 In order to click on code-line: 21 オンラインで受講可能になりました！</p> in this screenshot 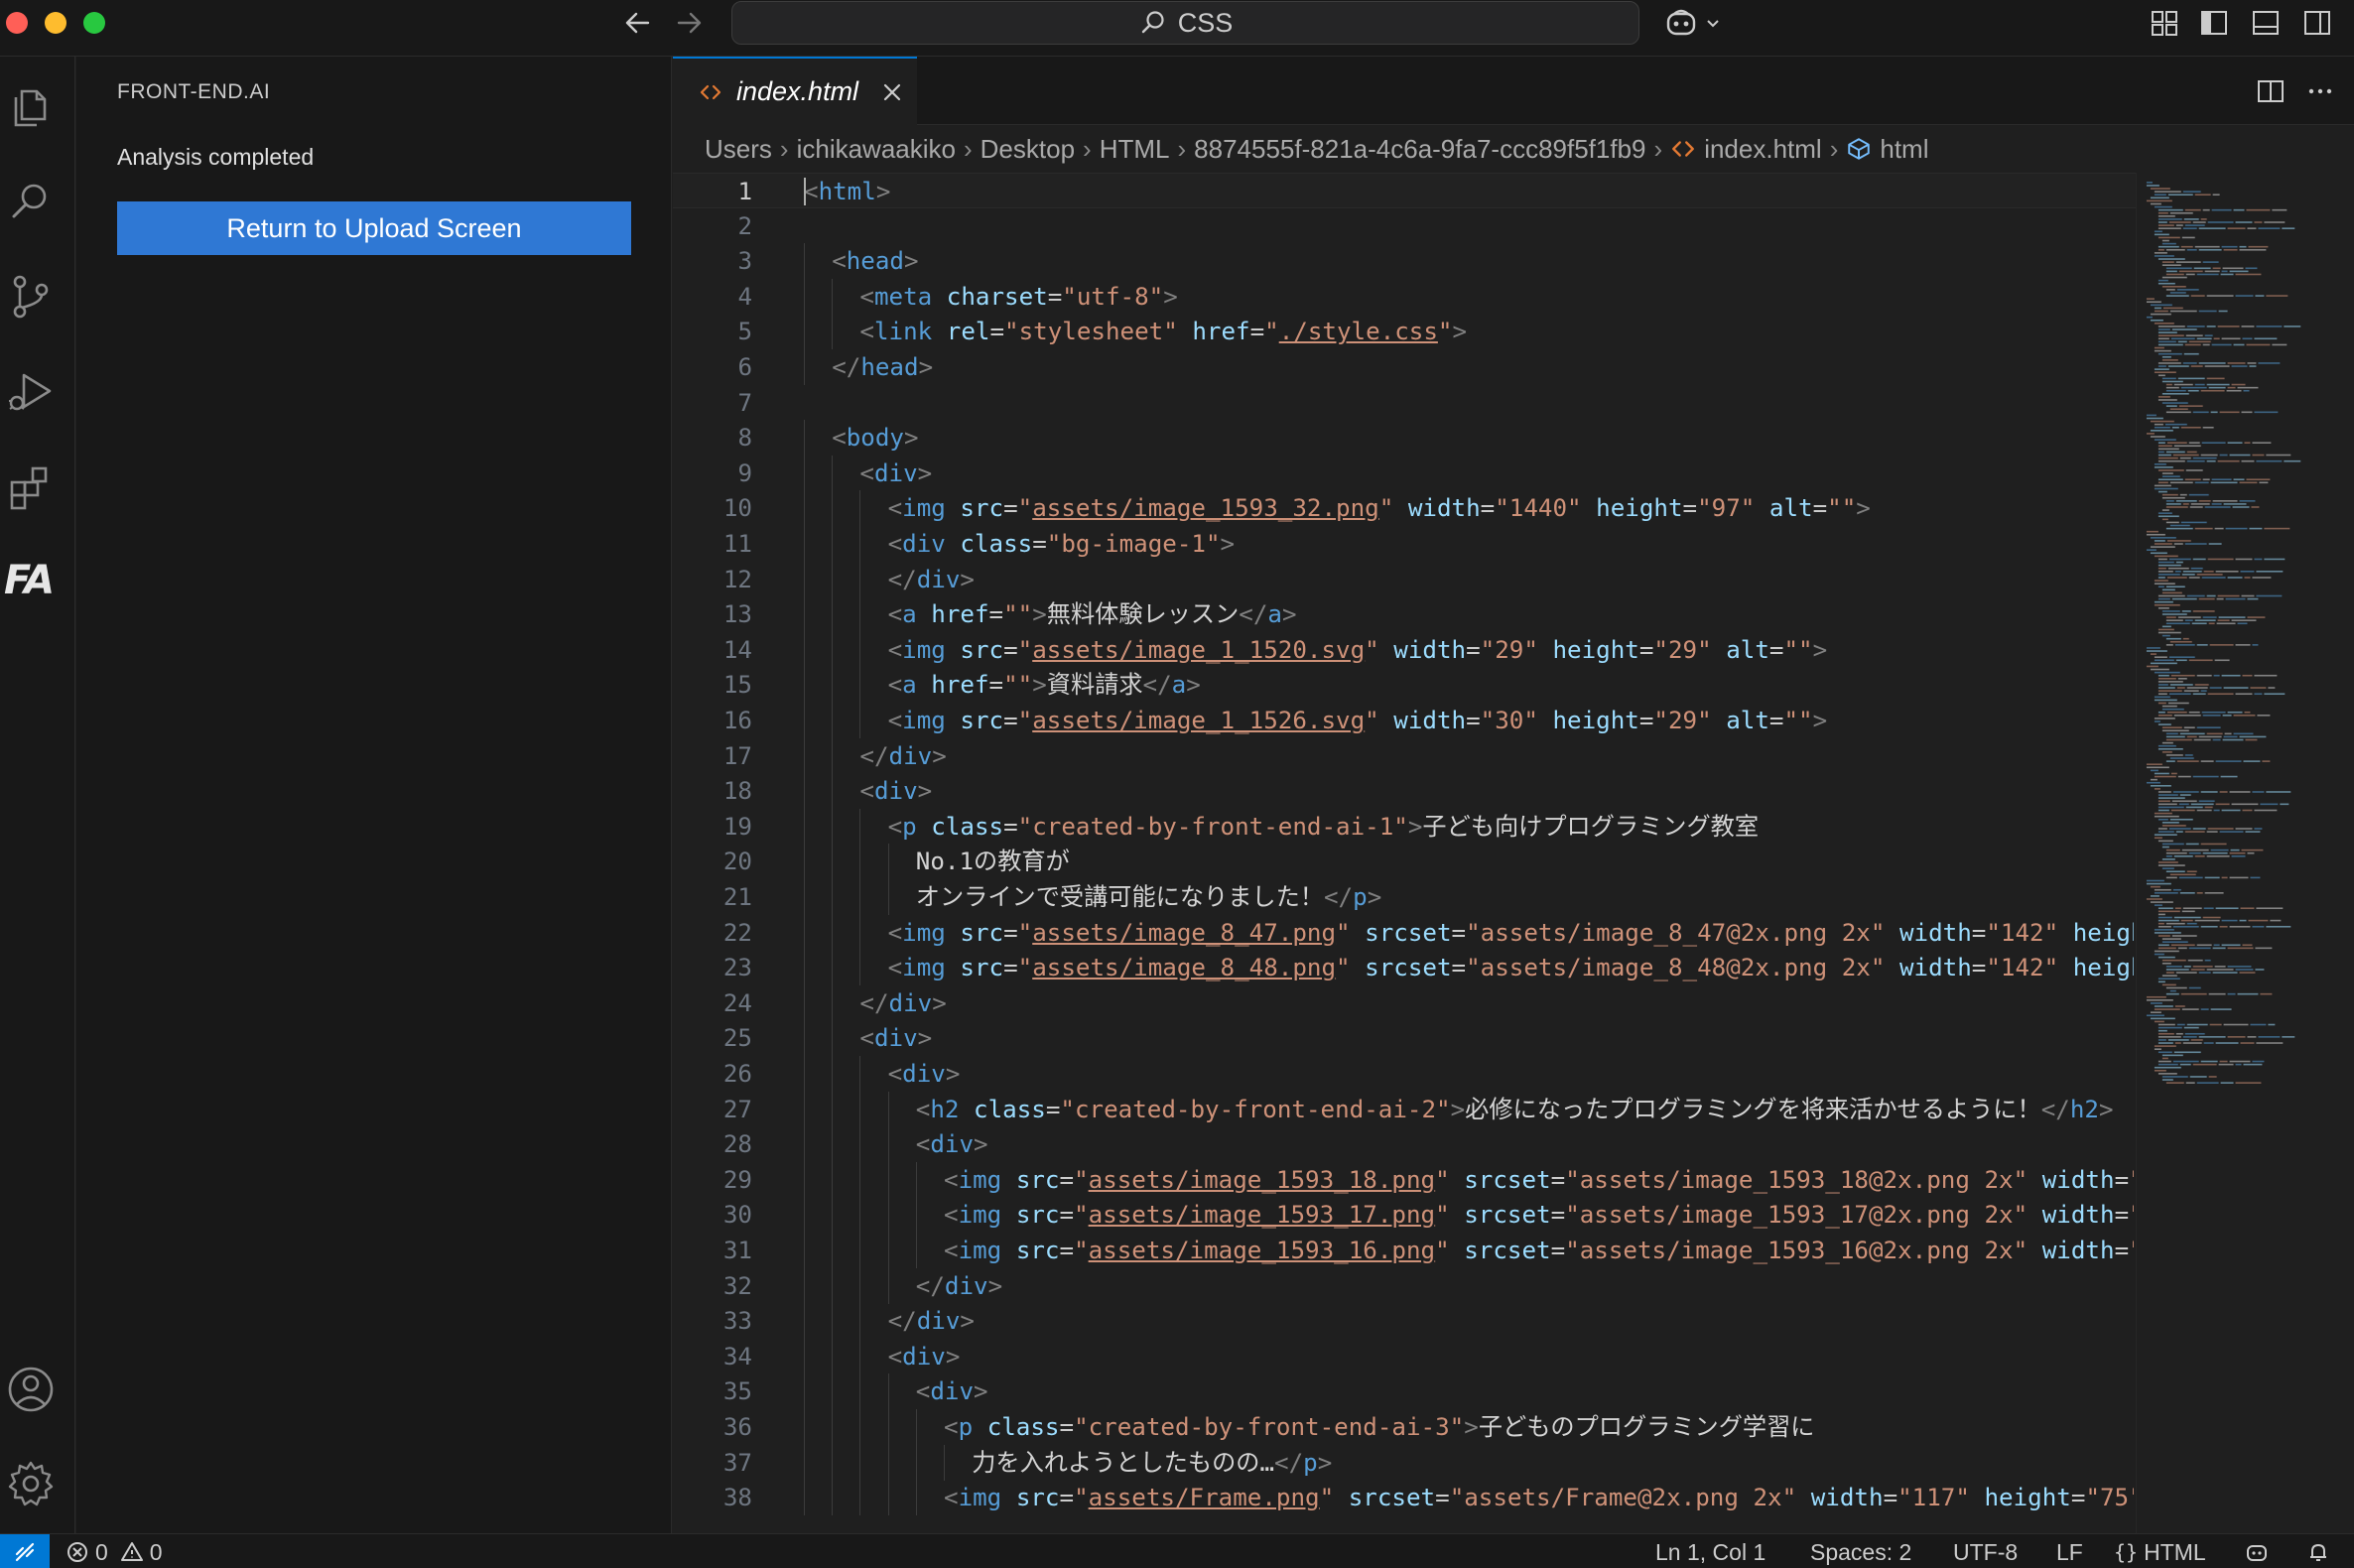, I will do `click(1405, 897)`.